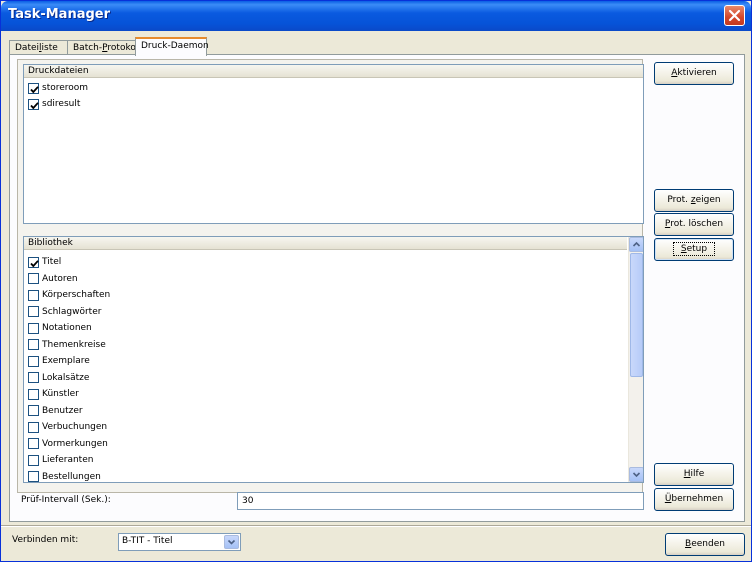 This screenshot has width=752, height=562. I want to click on list-item: Schlagwörter, so click(64, 312).